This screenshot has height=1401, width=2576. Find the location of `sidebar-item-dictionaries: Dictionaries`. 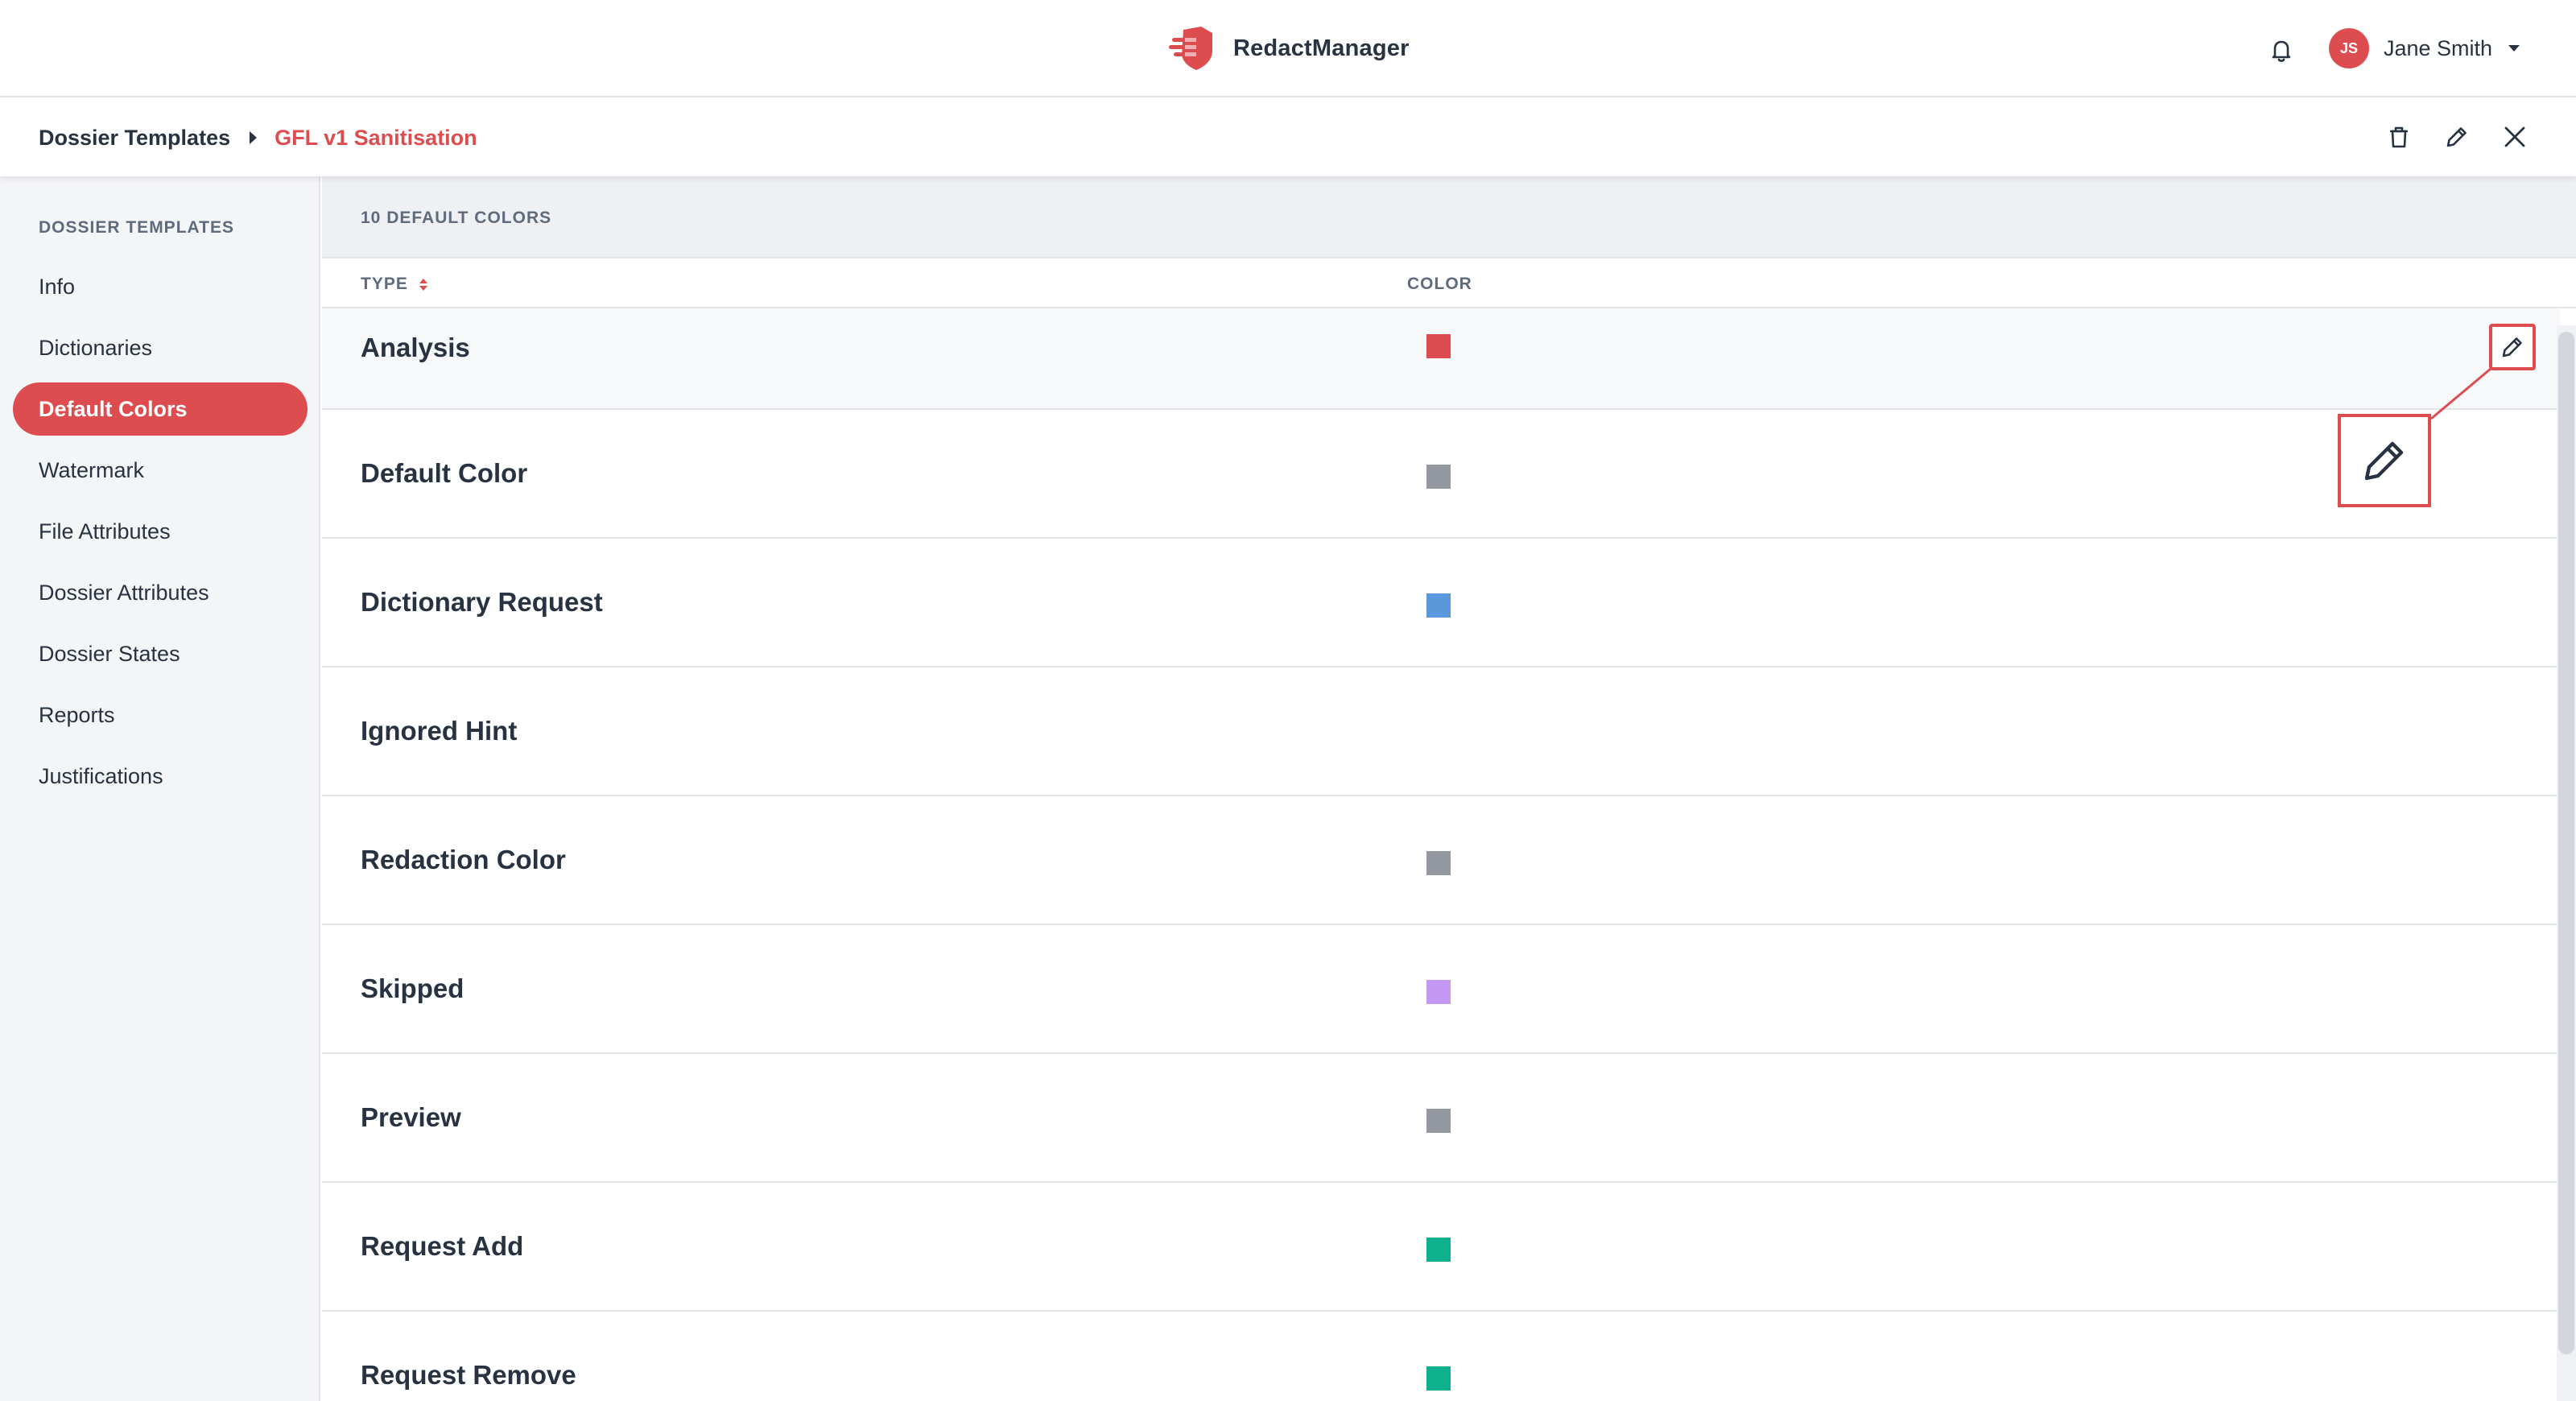

sidebar-item-dictionaries: Dictionaries is located at coordinates (160, 347).